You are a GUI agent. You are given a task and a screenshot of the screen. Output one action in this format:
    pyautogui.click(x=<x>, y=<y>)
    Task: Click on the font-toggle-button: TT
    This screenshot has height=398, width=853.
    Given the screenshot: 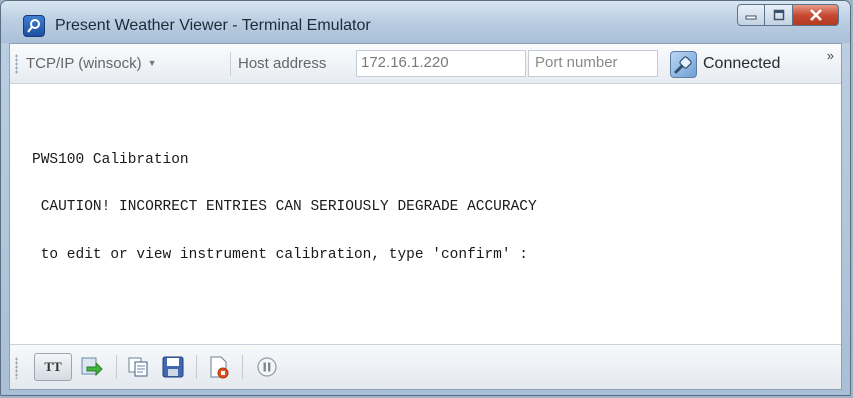 What is the action you would take?
    pyautogui.click(x=53, y=367)
    